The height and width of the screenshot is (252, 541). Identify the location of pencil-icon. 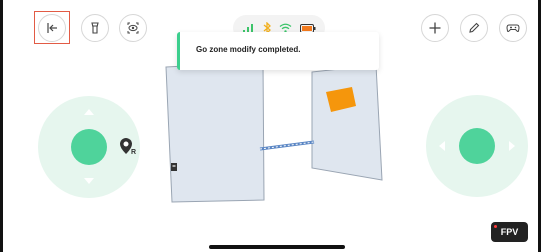
(474, 27).